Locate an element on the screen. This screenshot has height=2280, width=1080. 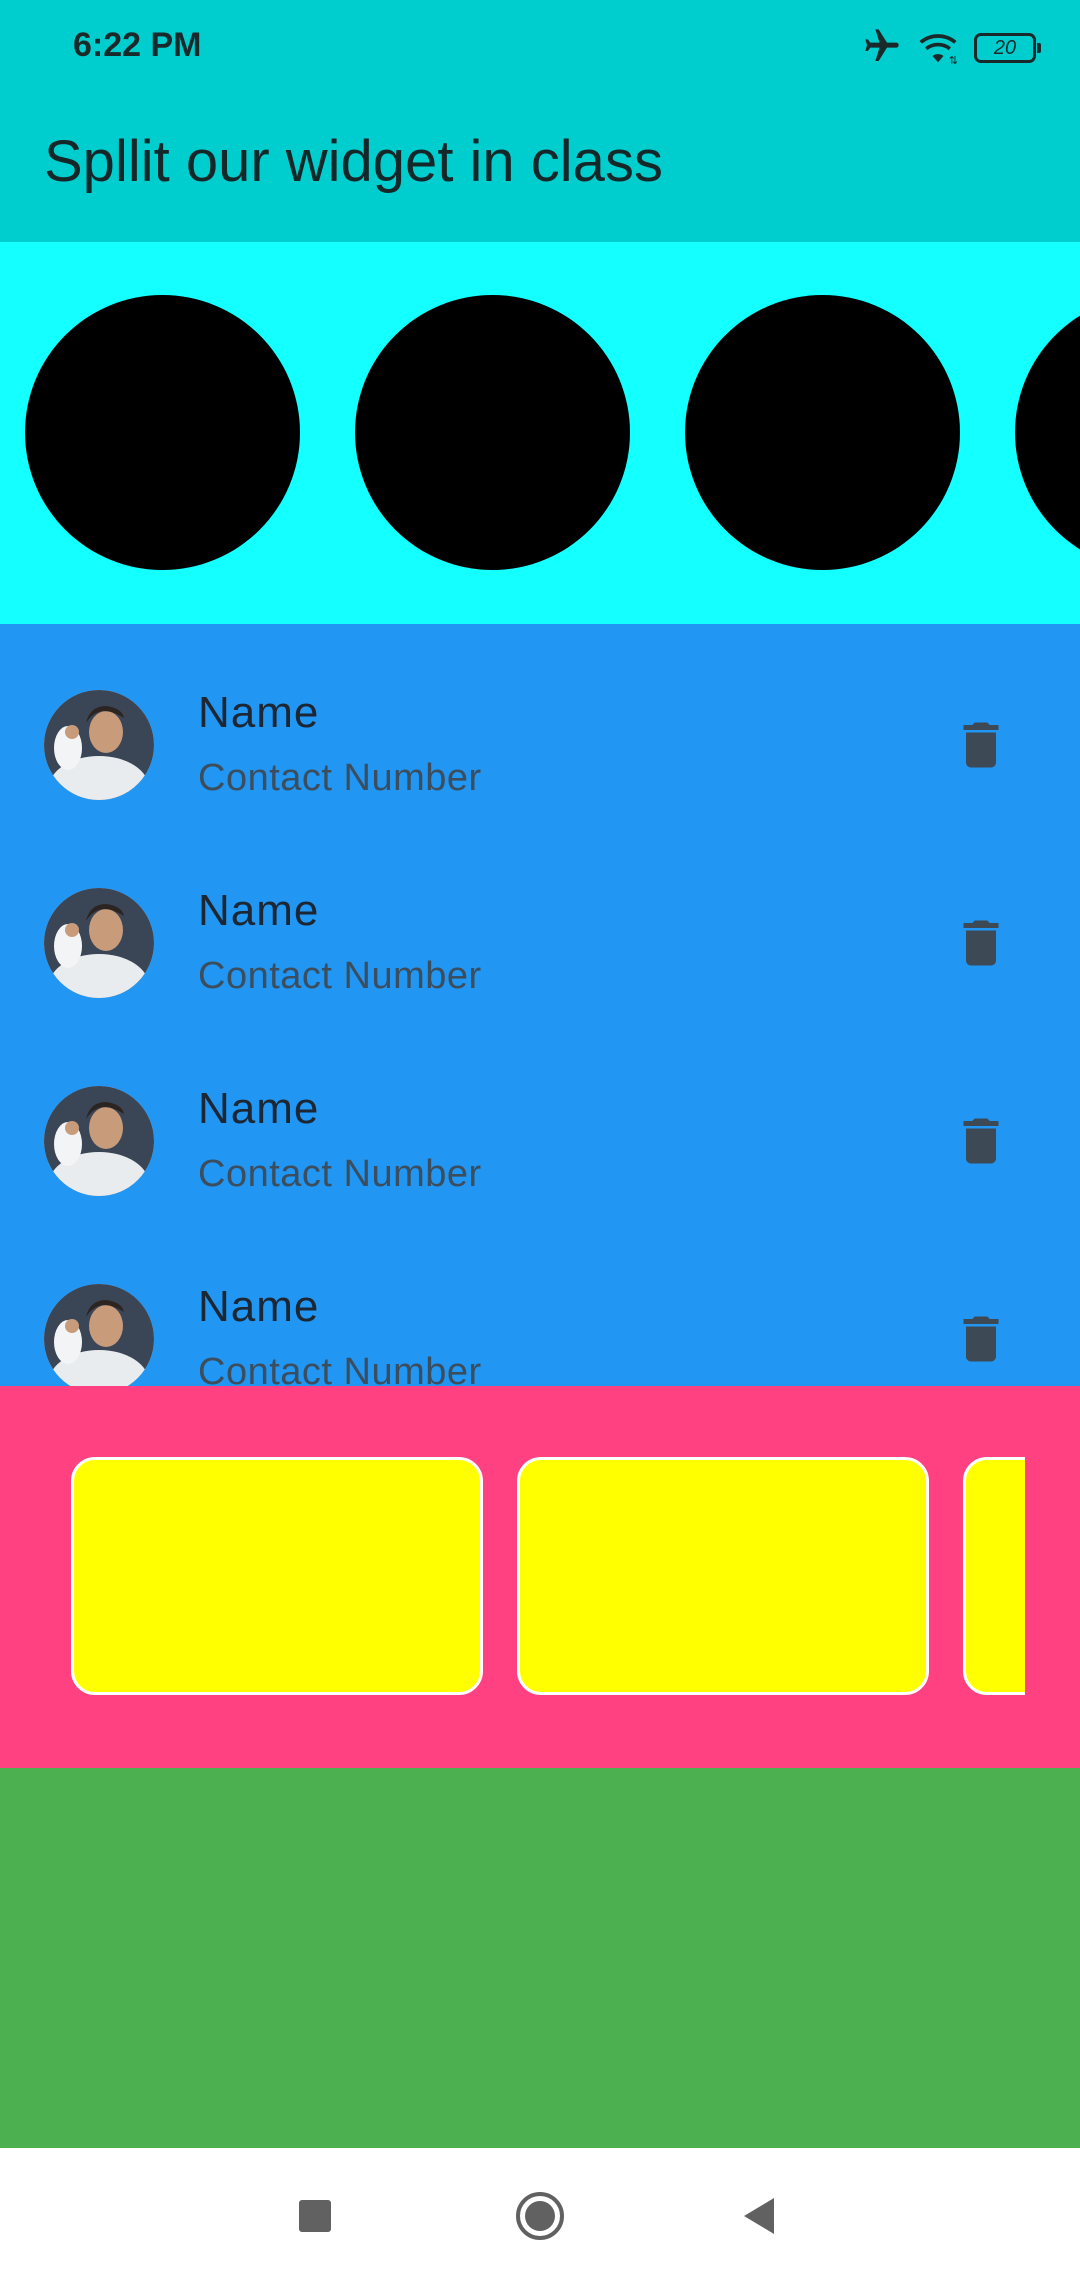
app-bar: 6:22 PM ⇅ 20 Spllit our widget in class is located at coordinates (540, 121).